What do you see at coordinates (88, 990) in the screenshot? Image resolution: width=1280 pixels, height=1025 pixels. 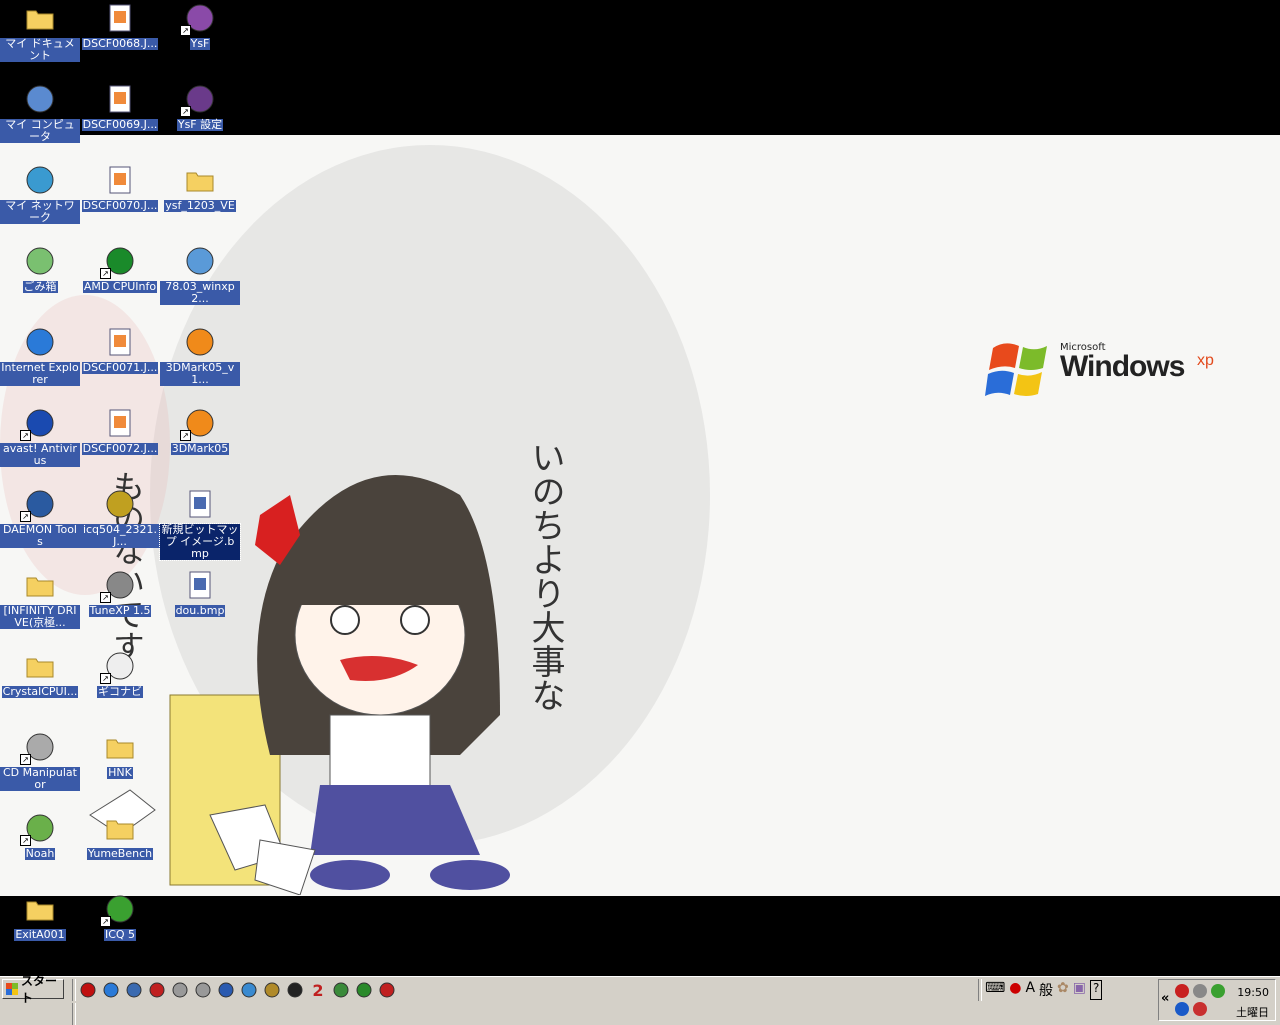 I see `acrobat-icon` at bounding box center [88, 990].